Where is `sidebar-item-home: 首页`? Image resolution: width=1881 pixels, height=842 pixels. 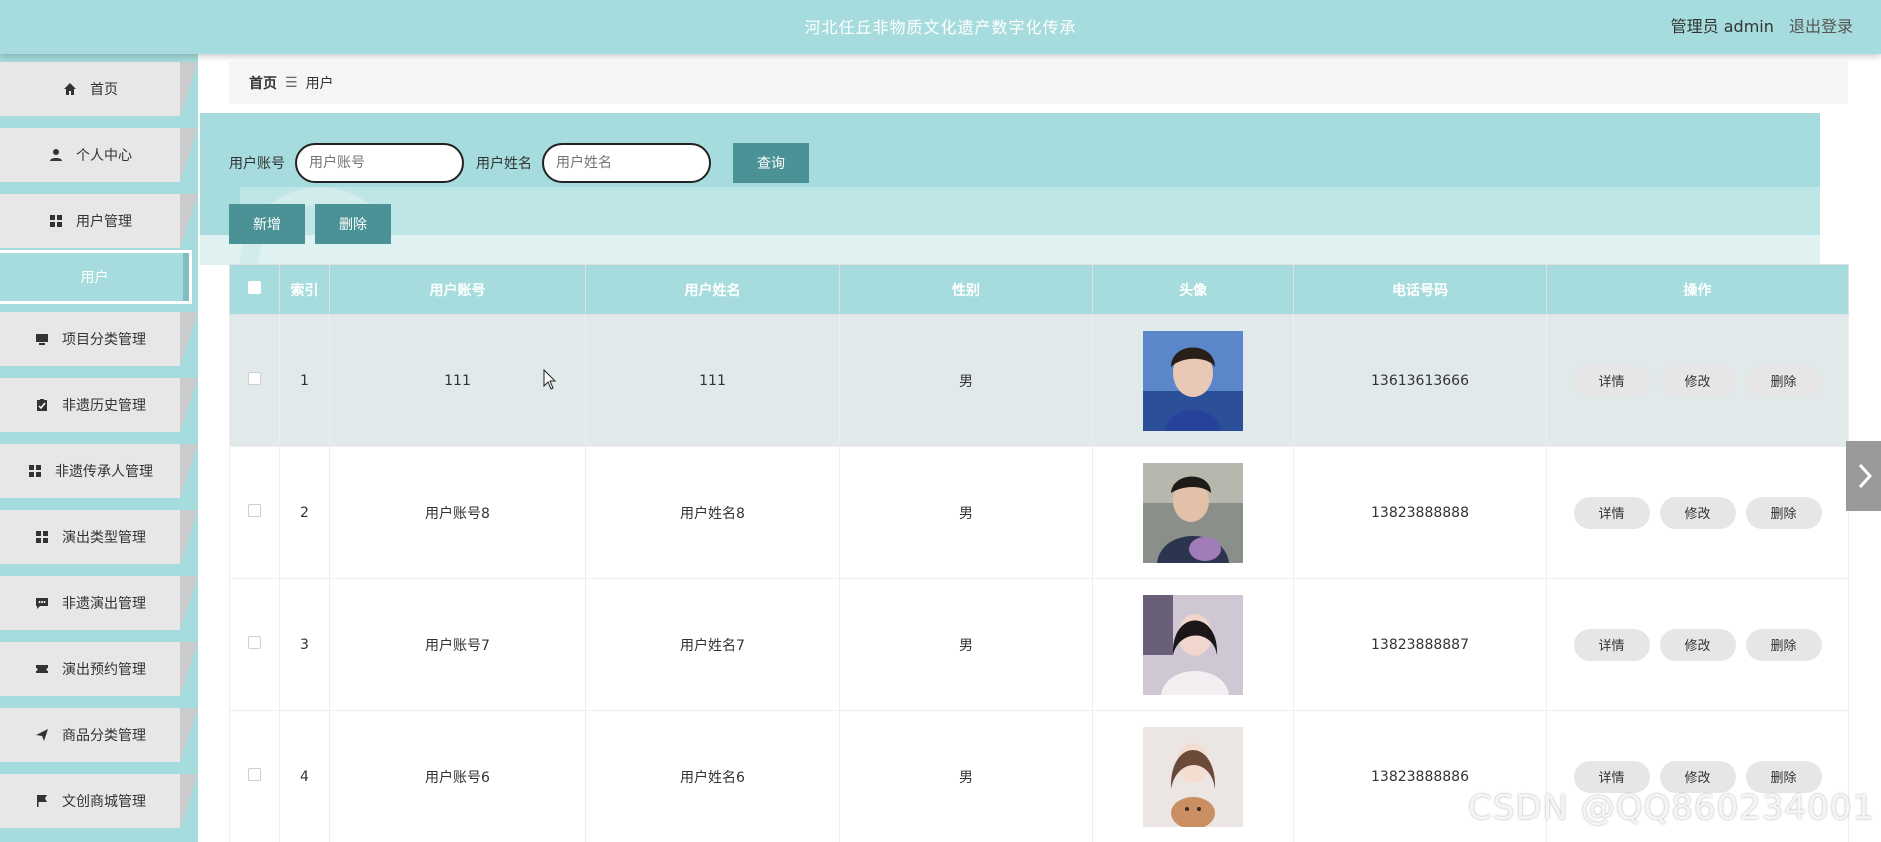 sidebar-item-home: 首页 is located at coordinates (99, 89).